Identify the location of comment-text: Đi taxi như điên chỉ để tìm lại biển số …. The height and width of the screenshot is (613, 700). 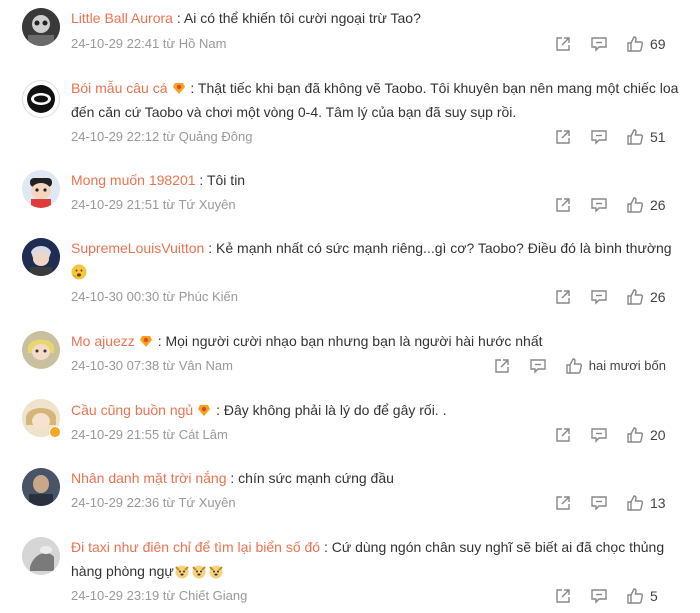
(379, 559).